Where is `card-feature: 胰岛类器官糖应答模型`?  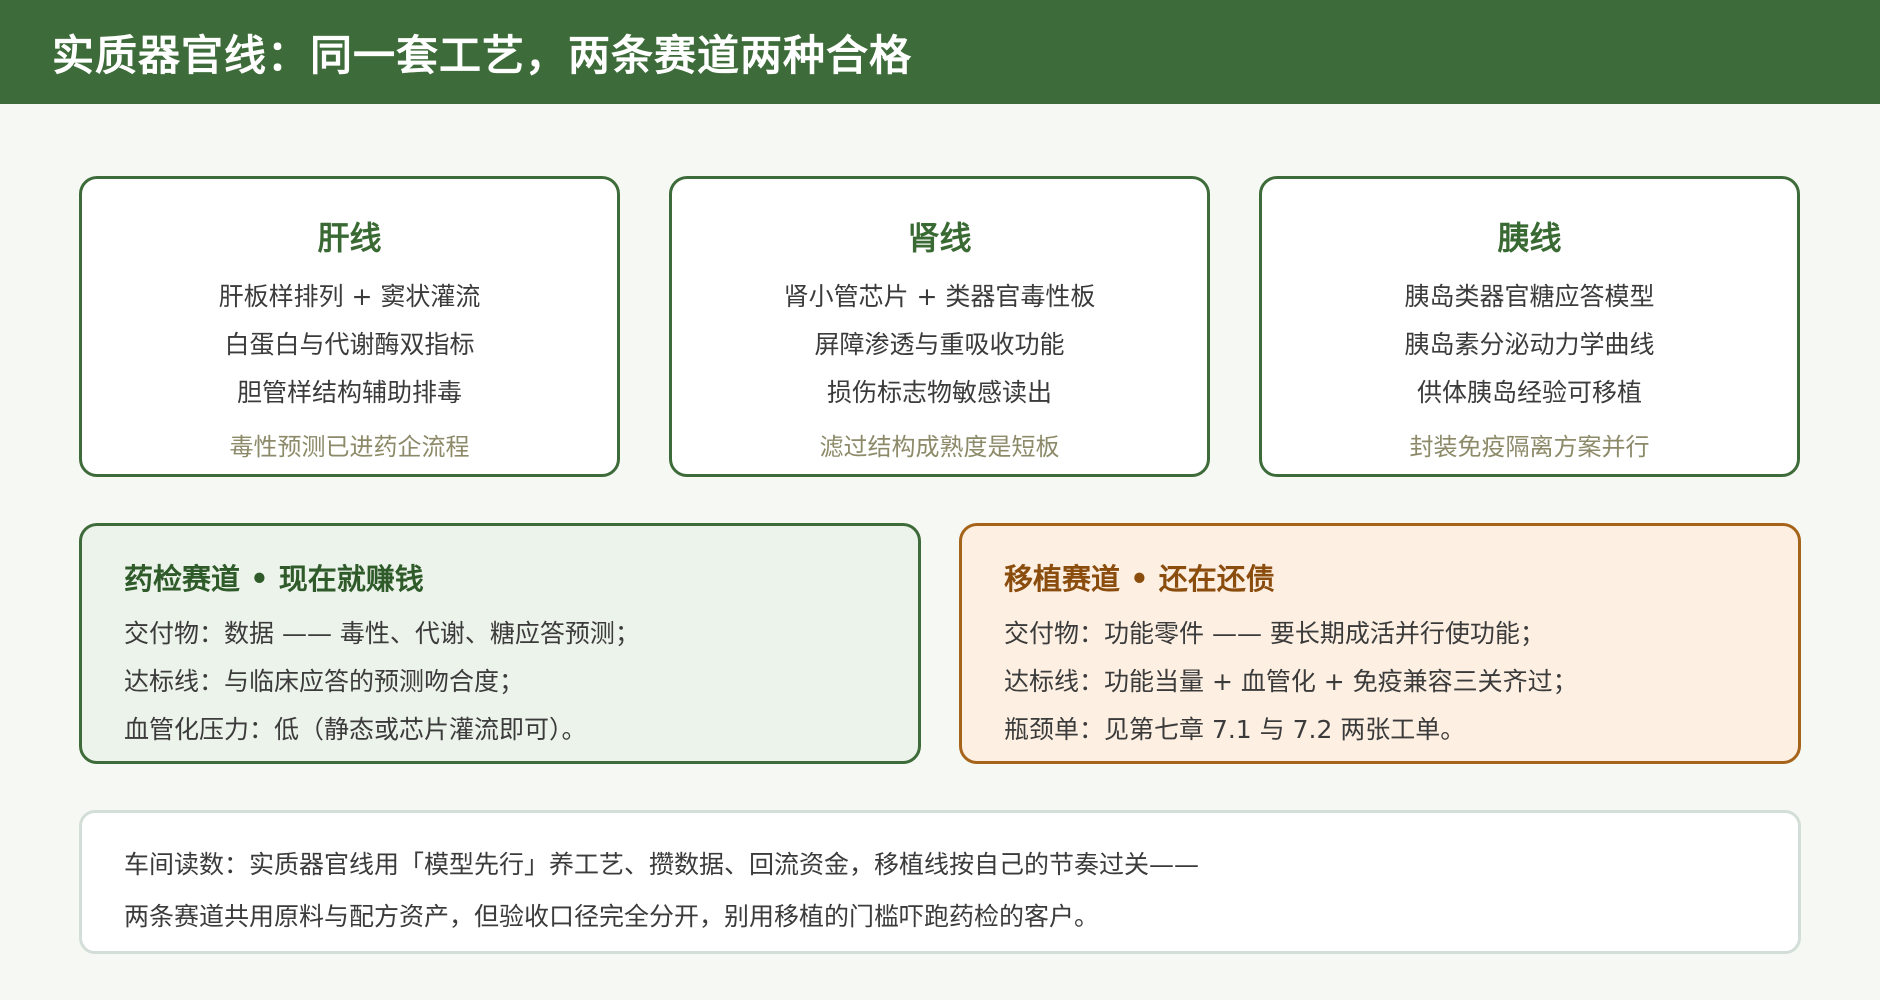
card-feature: 胰岛类器官糖应答模型 is located at coordinates (1529, 296).